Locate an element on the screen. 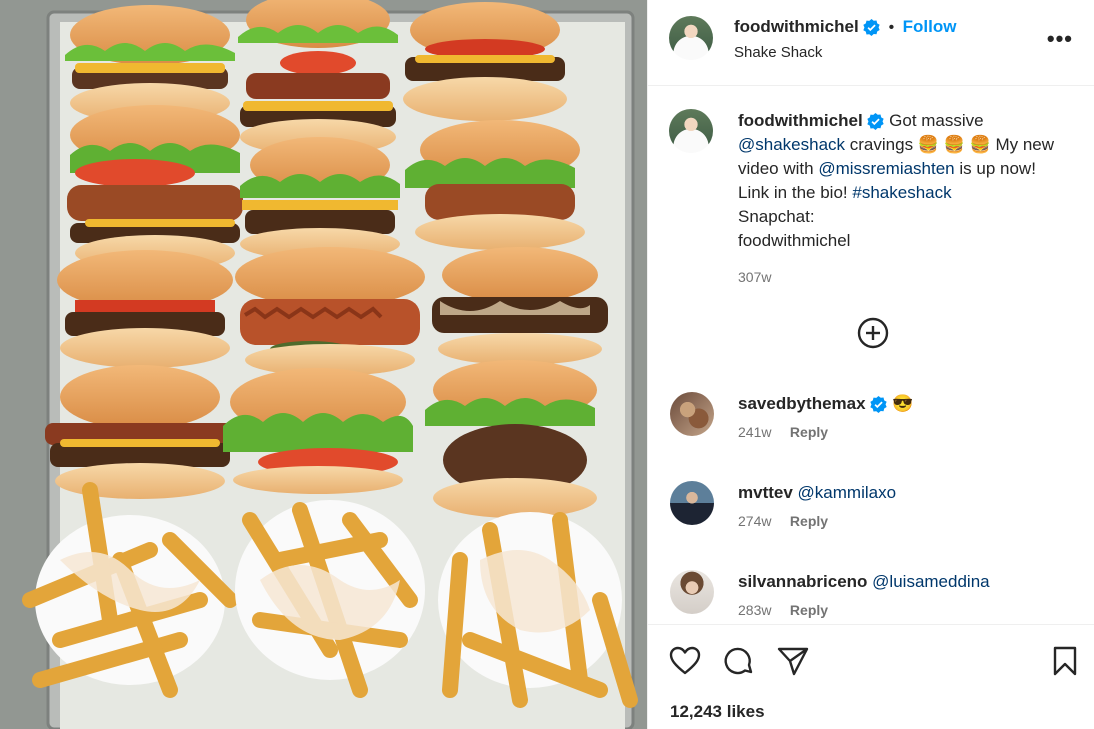 This screenshot has height=729, width=1094. post-header: foodwithmichel • Follow Shake Shack ••• is located at coordinates (871, 43).